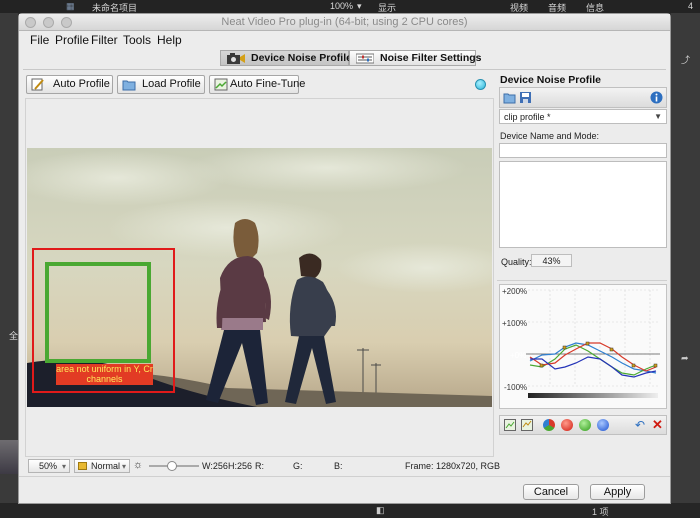  Describe the element at coordinates (583, 150) in the screenshot. I see `device-name-field` at that location.